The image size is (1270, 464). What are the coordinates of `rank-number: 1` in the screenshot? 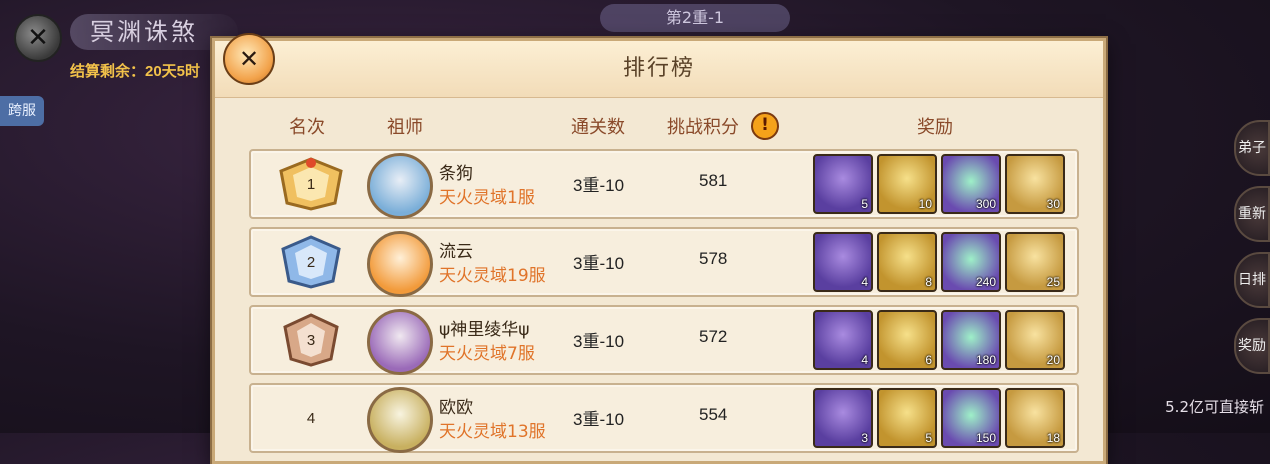 It's located at (311, 184).